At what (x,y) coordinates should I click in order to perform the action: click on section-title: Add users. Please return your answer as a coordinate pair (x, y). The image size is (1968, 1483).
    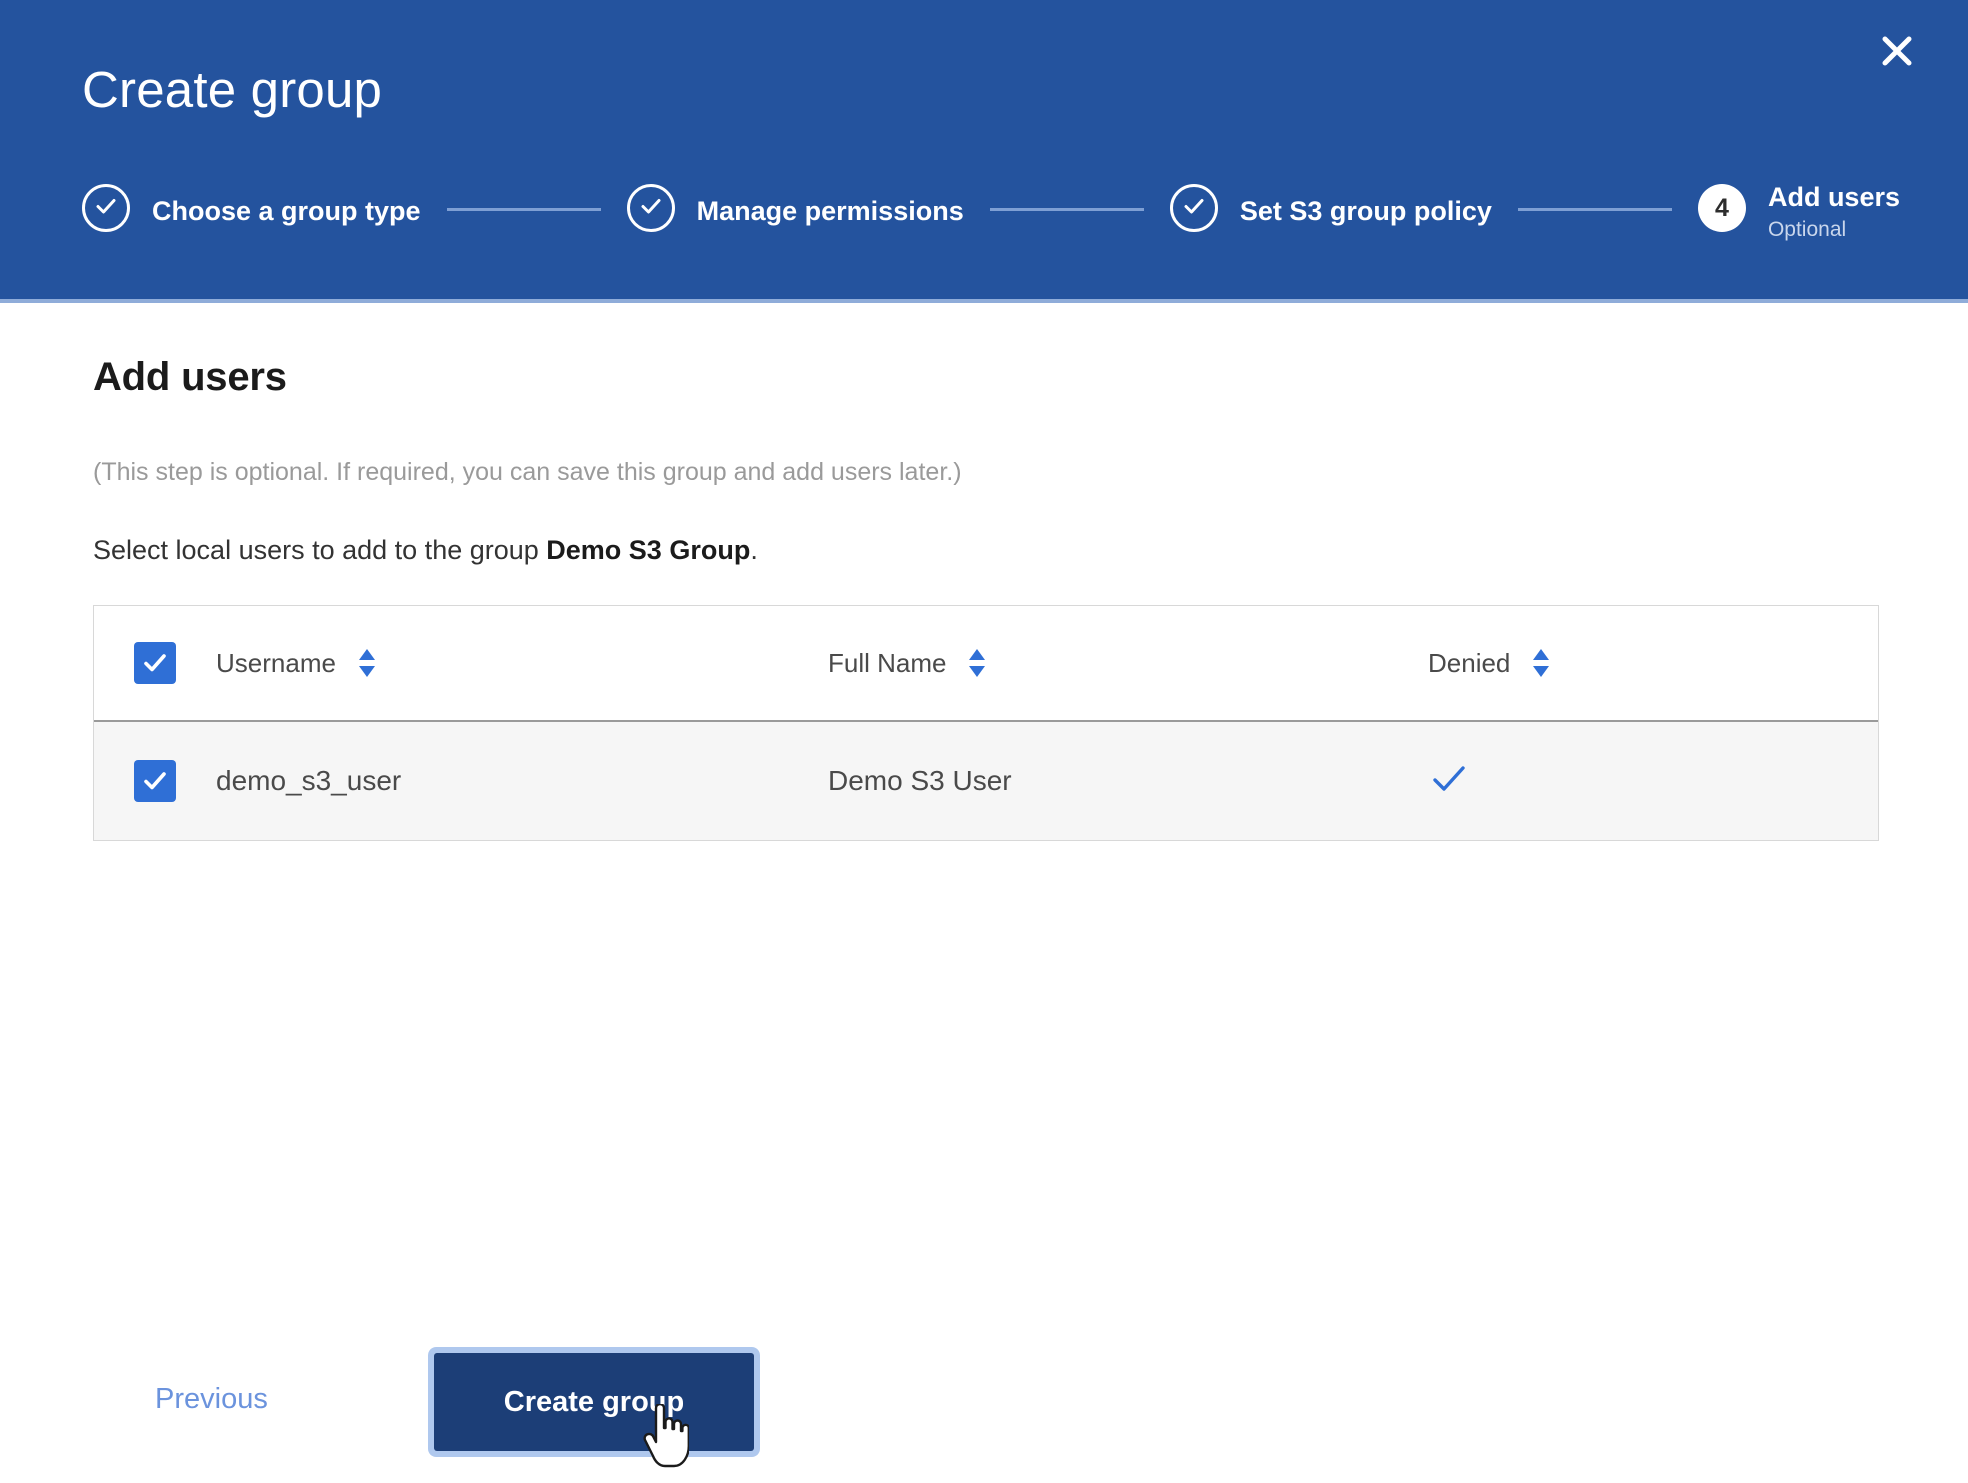
    Looking at the image, I should click on (190, 377).